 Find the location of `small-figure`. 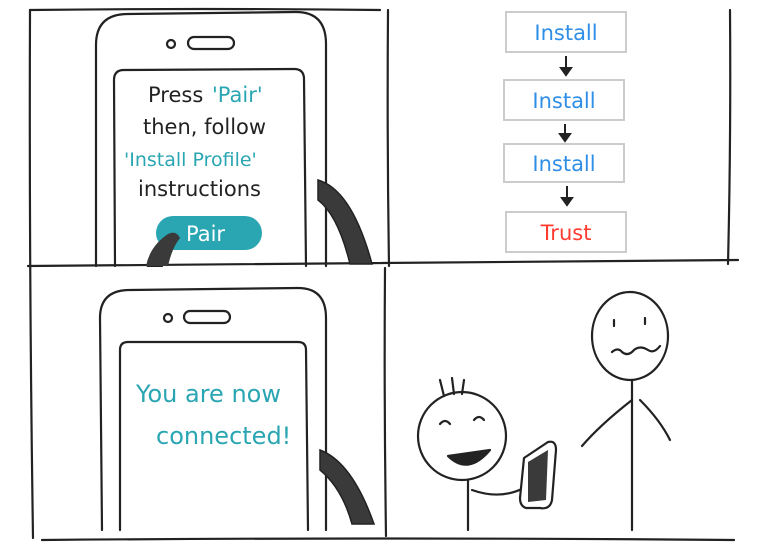

small-figure is located at coordinates (471, 454).